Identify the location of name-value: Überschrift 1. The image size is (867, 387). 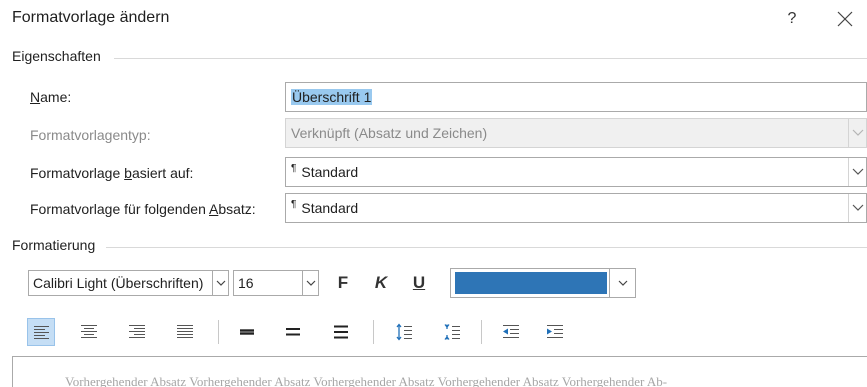
(332, 97).